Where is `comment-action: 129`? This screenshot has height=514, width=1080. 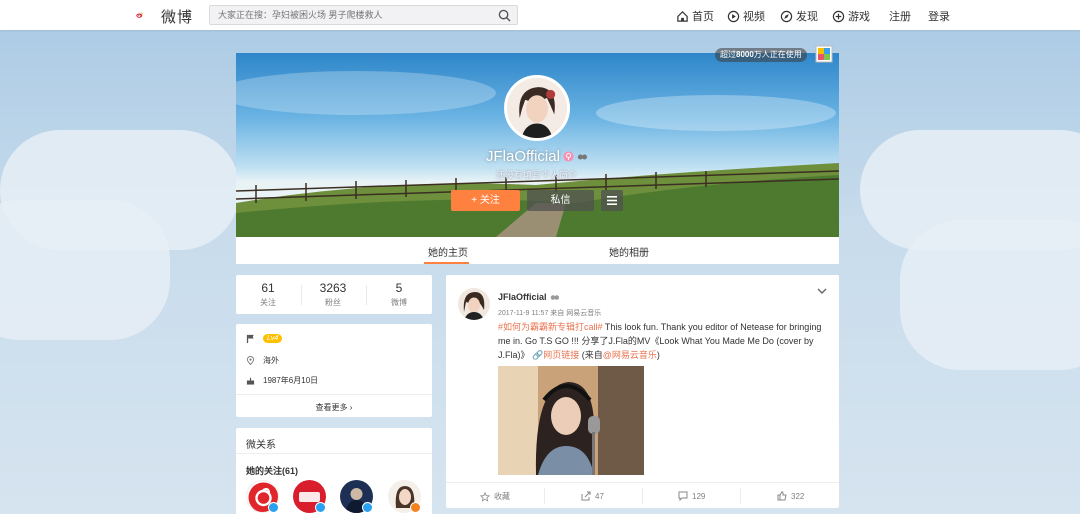
comment-action: 129 is located at coordinates (691, 496).